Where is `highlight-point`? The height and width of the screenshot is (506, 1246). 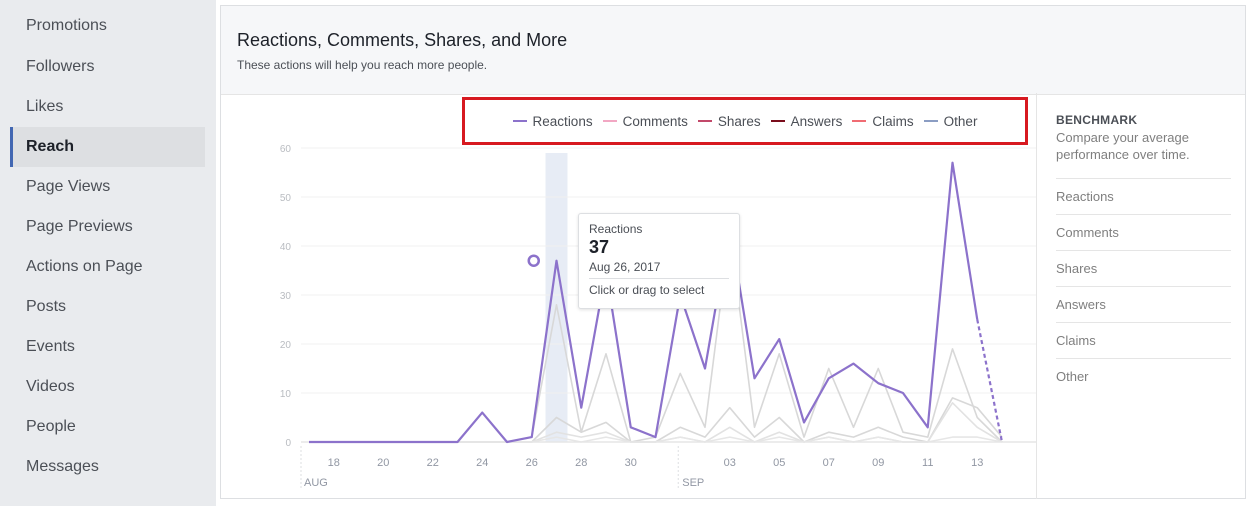
highlight-point is located at coordinates (533, 260).